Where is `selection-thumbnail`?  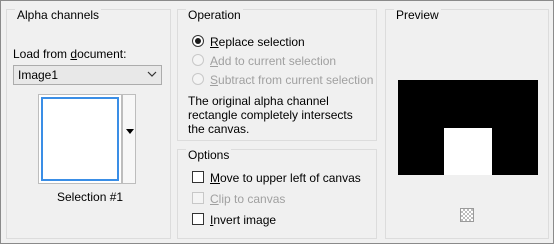 selection-thumbnail is located at coordinates (80, 139).